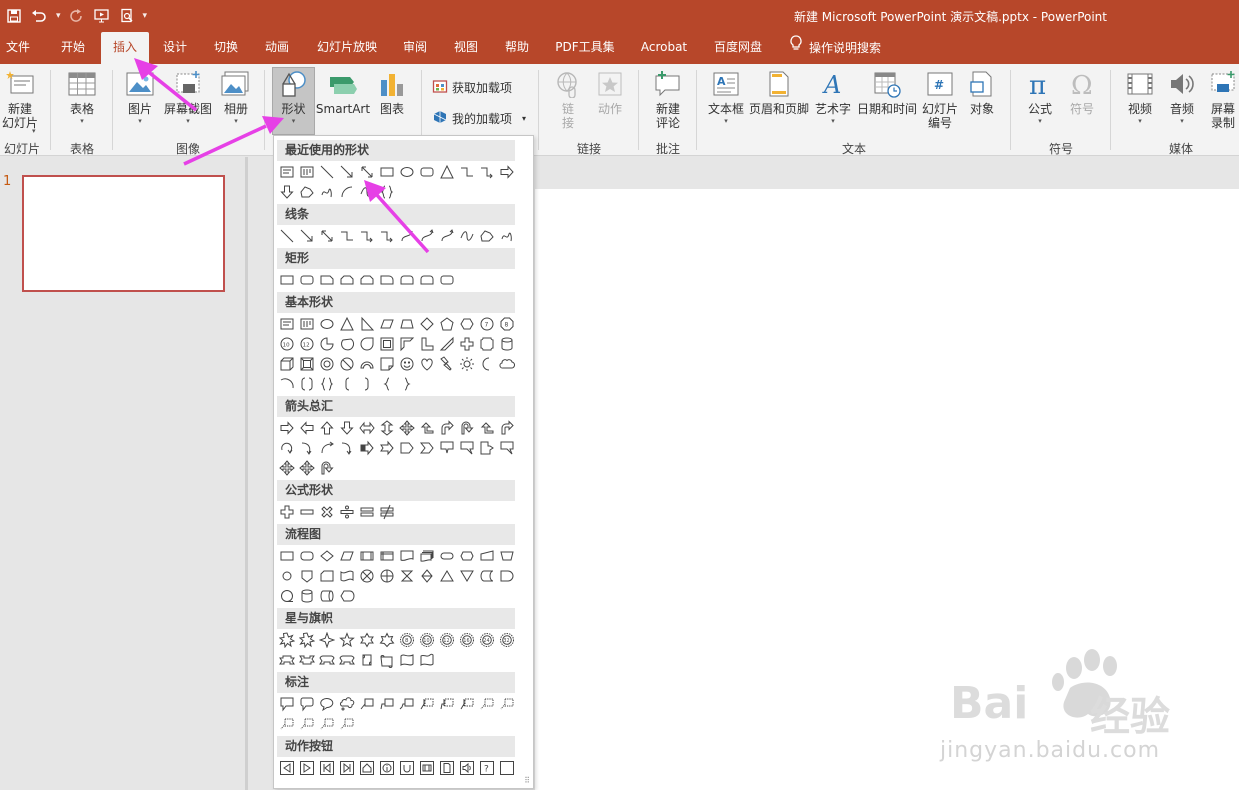  What do you see at coordinates (940, 99) in the screenshot?
I see `slide-number-button: # 幻灯片 编号` at bounding box center [940, 99].